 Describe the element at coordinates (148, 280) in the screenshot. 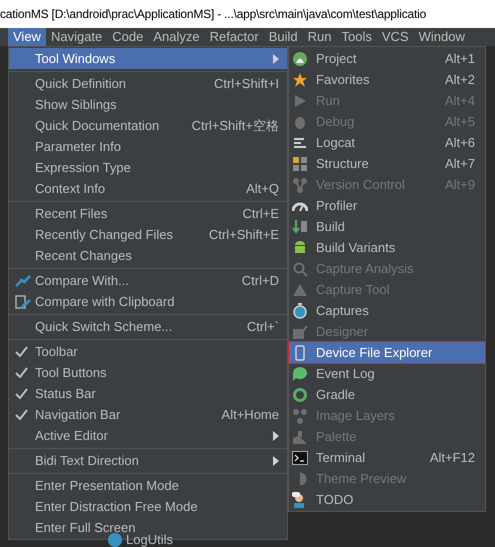

I see `menu-item: Compare With... Ctrl+D` at that location.